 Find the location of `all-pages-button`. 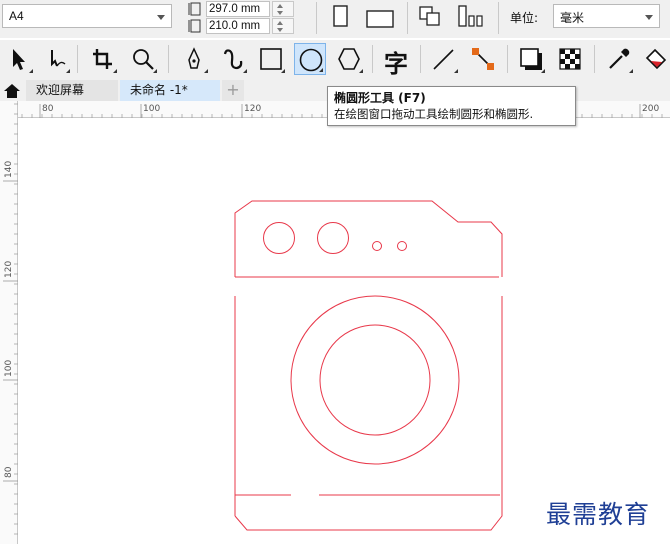

all-pages-button is located at coordinates (430, 17).